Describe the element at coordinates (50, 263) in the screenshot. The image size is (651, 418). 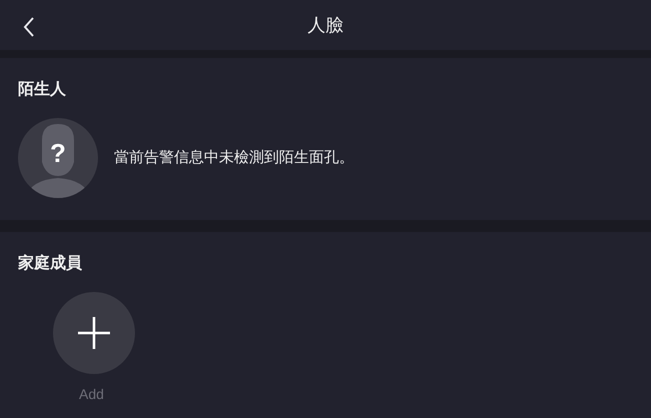
I see `section-heading: 家庭成員` at that location.